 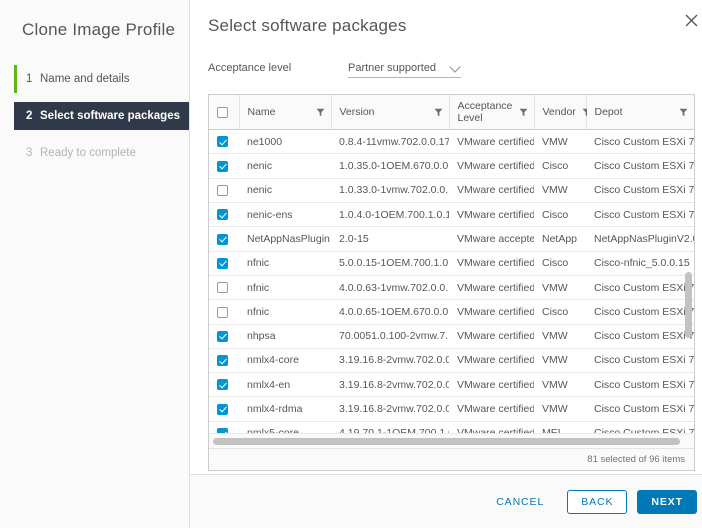 I want to click on next-button: NEXT, so click(x=667, y=501).